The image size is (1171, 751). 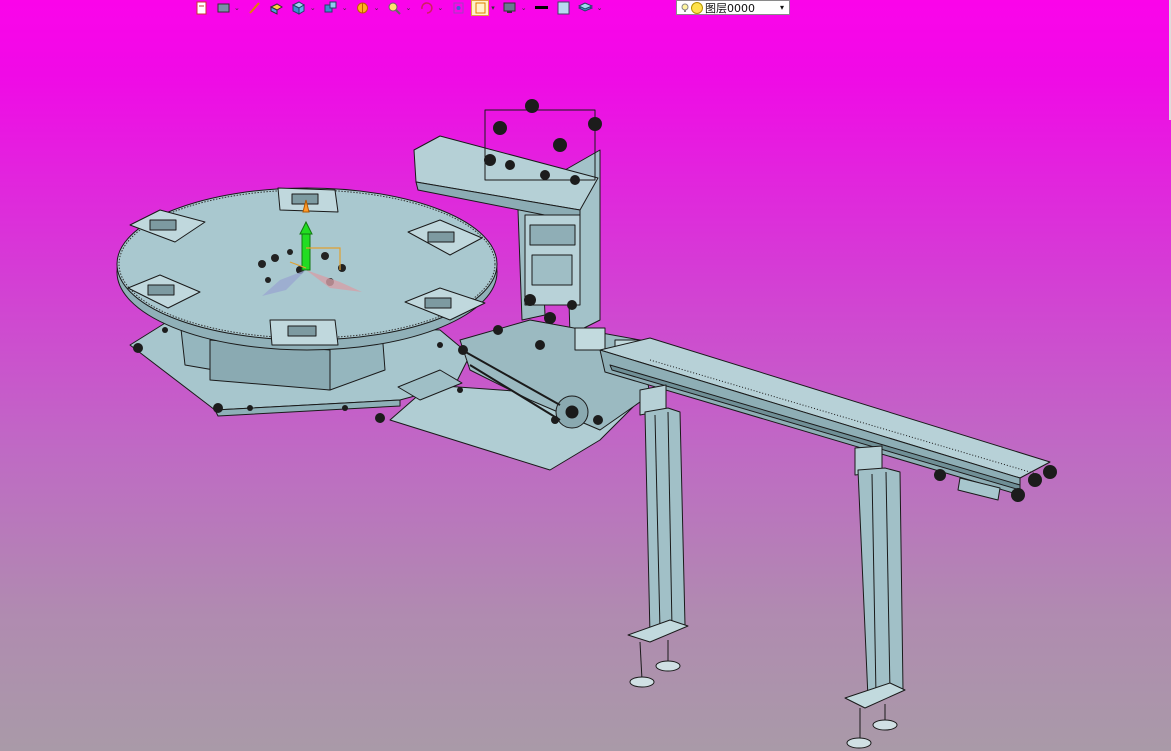 I want to click on cube-group-icon, so click(x=331, y=8).